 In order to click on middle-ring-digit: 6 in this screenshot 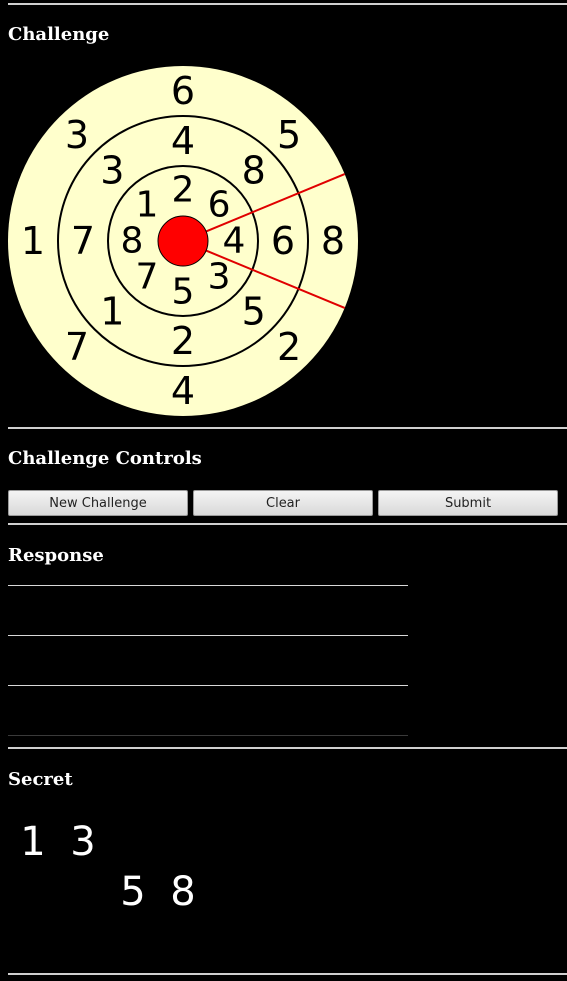, I will do `click(283, 241)`.